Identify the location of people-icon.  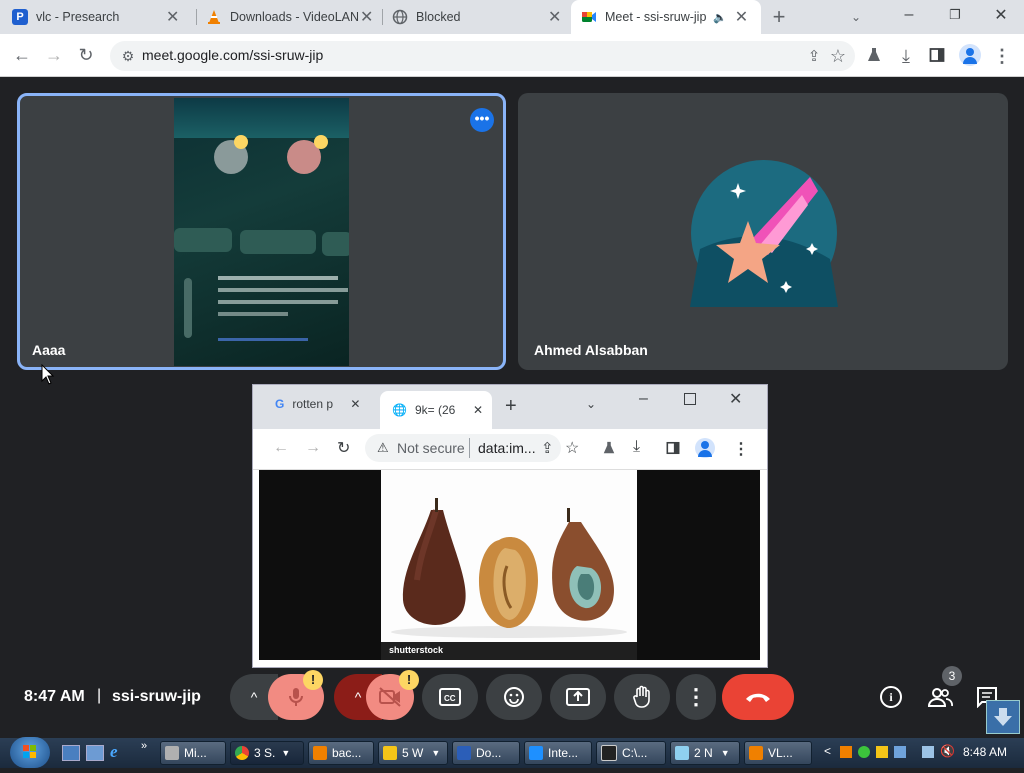
(940, 697).